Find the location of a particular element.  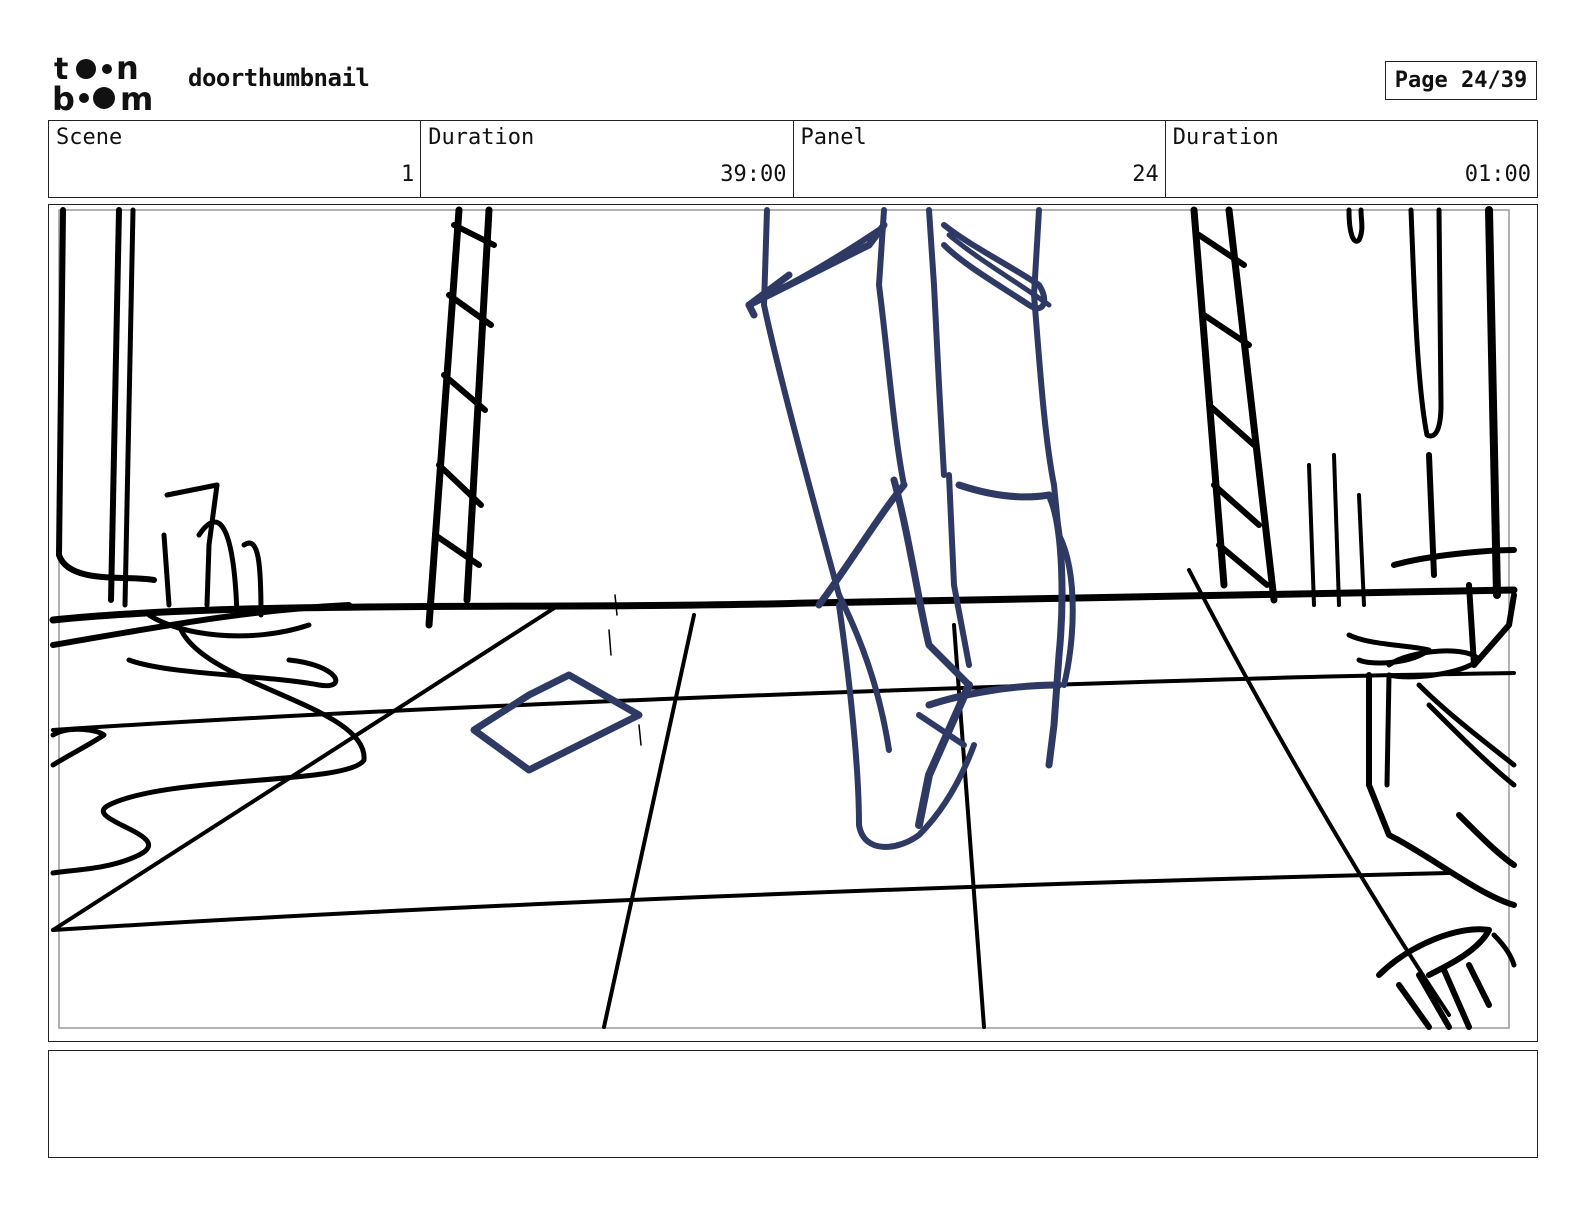

toonboom-logo-icon: t n b m is located at coordinates (108, 82).